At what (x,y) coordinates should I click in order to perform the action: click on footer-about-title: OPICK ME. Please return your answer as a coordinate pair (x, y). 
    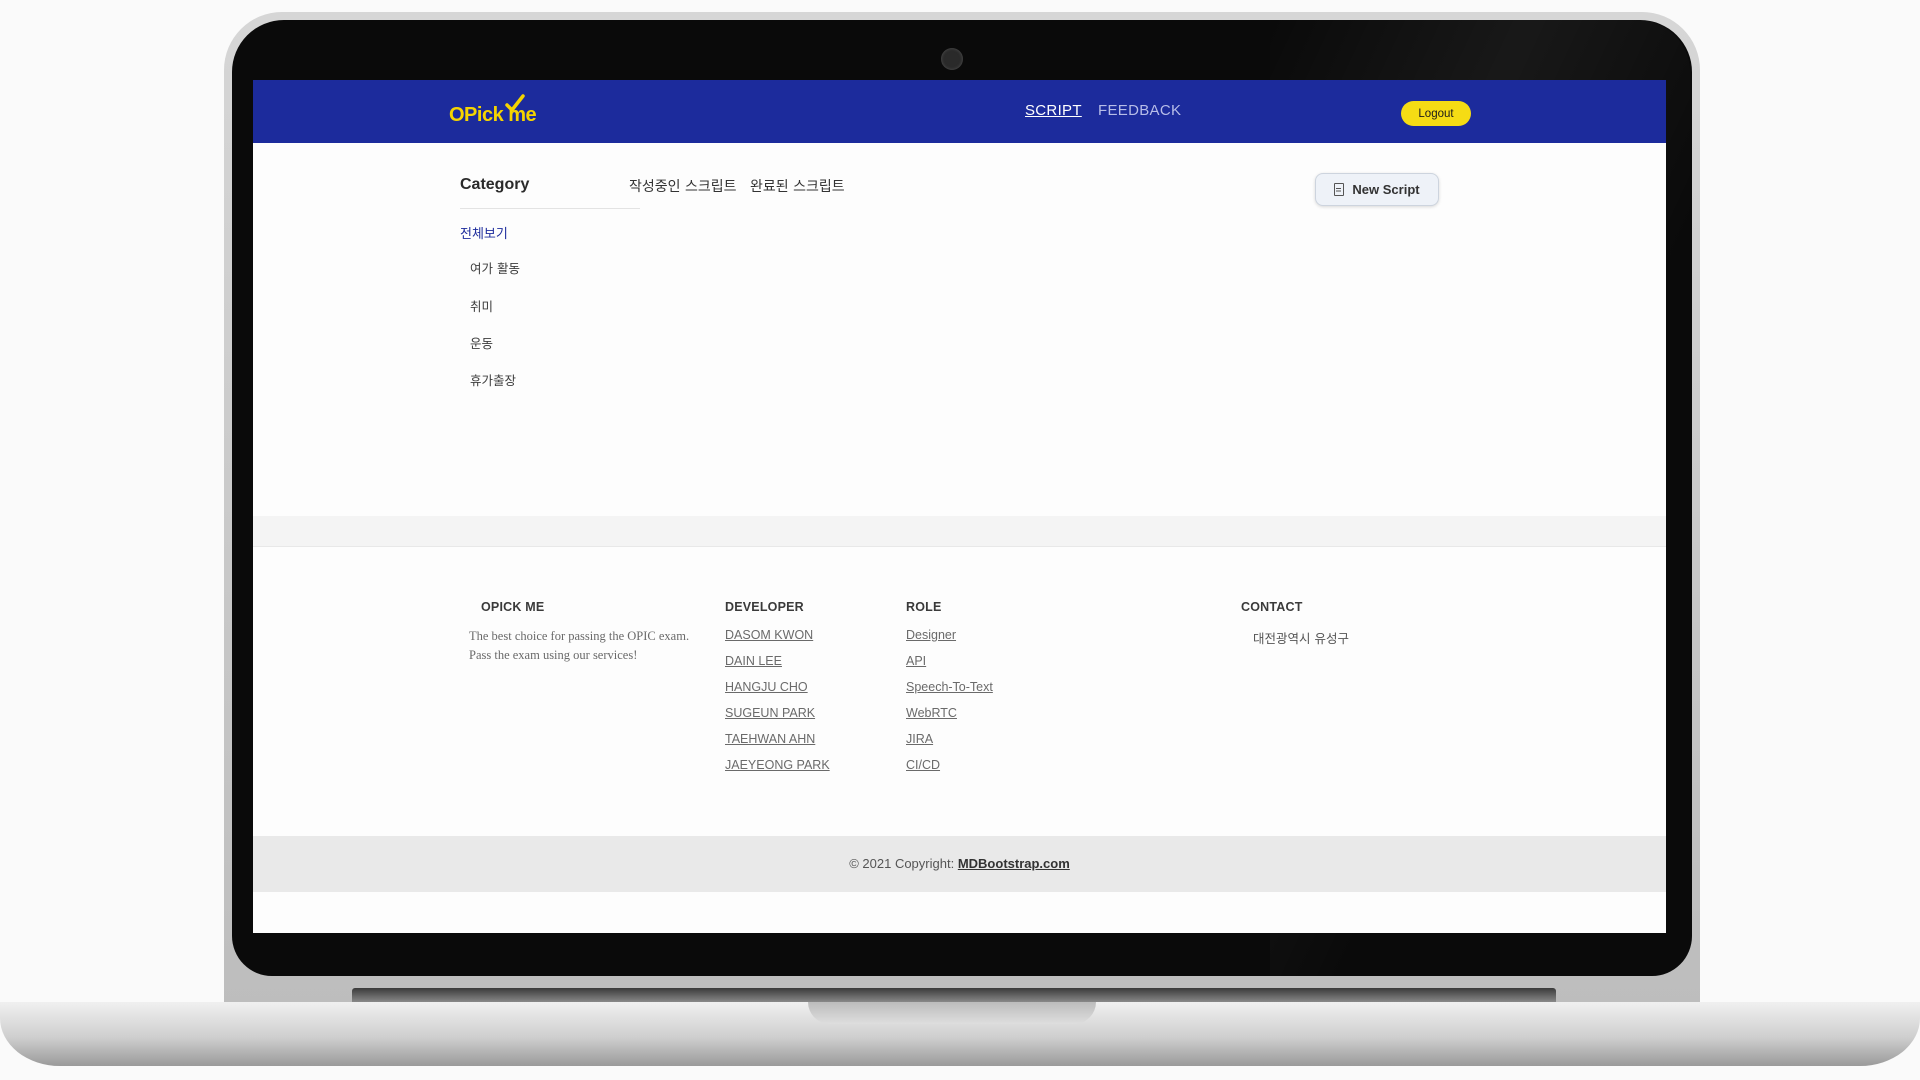
    Looking at the image, I should click on (513, 607).